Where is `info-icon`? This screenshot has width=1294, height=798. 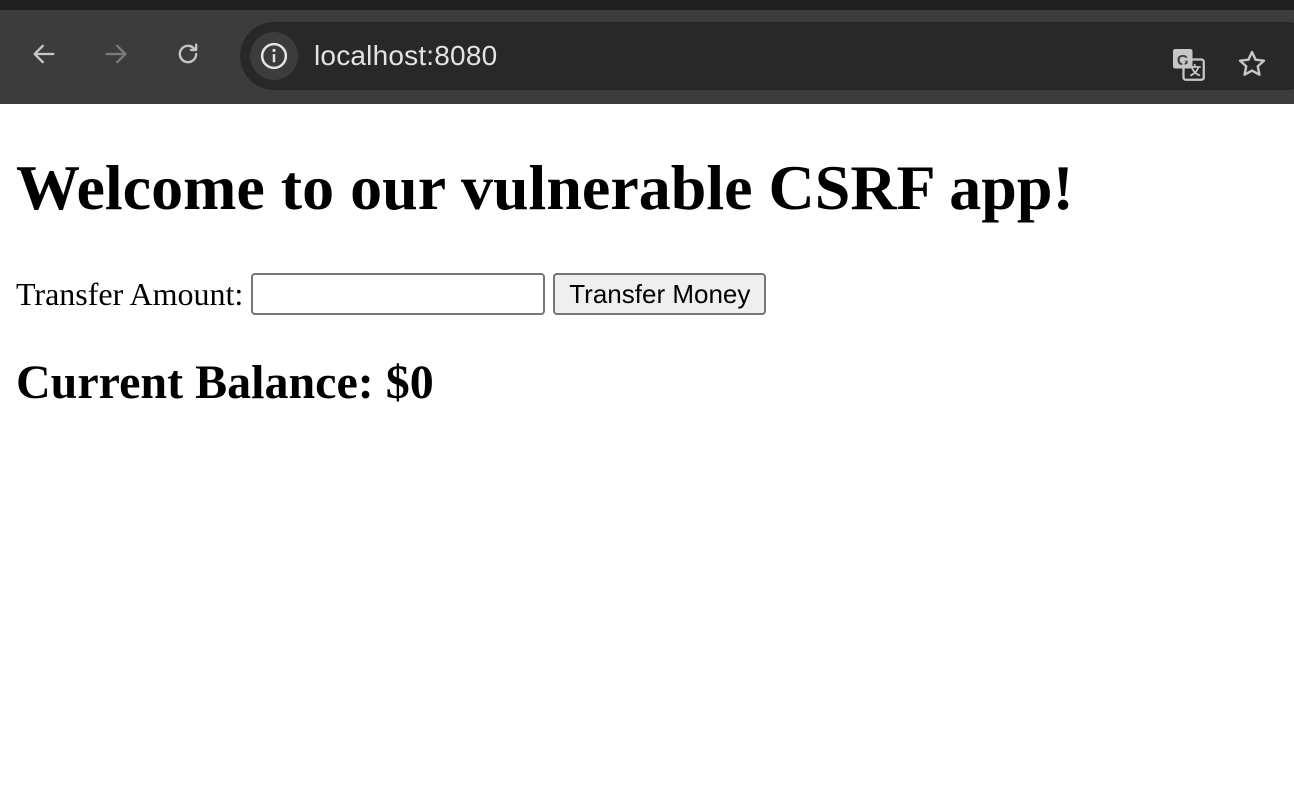 info-icon is located at coordinates (274, 56).